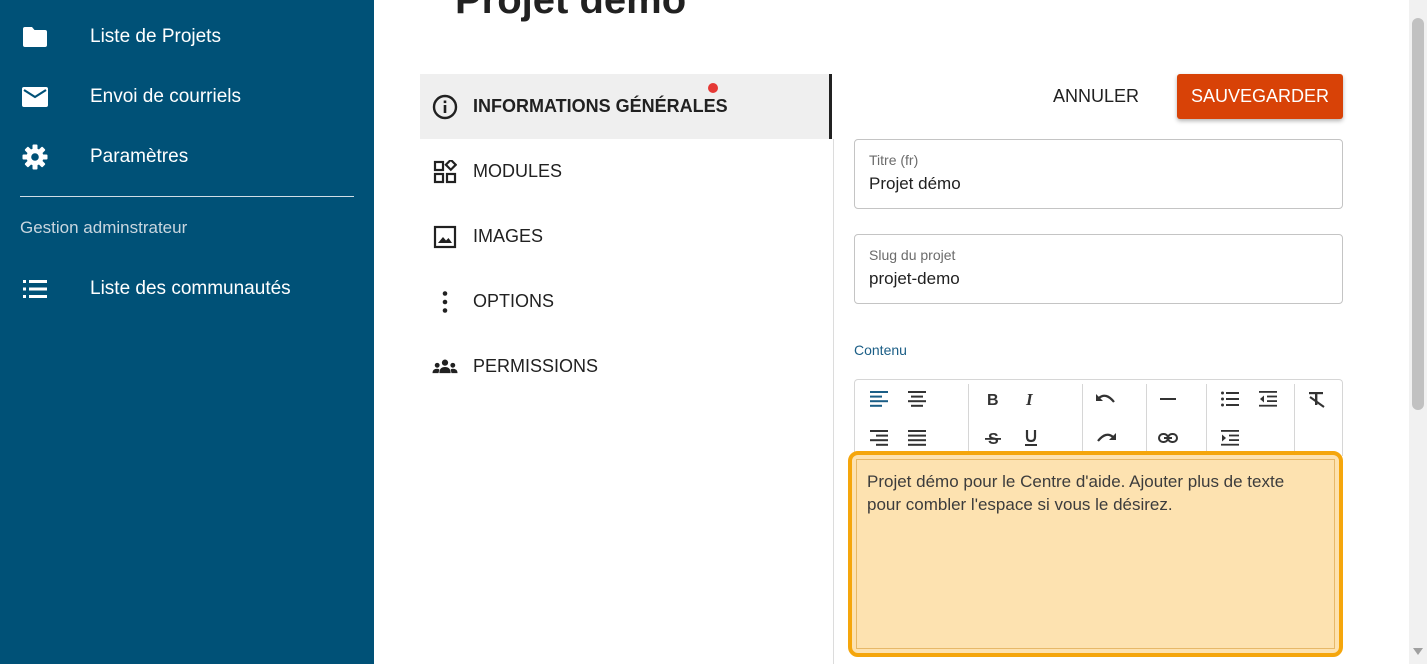 The width and height of the screenshot is (1427, 664). Describe the element at coordinates (445, 172) in the screenshot. I see `widgets-icon` at that location.